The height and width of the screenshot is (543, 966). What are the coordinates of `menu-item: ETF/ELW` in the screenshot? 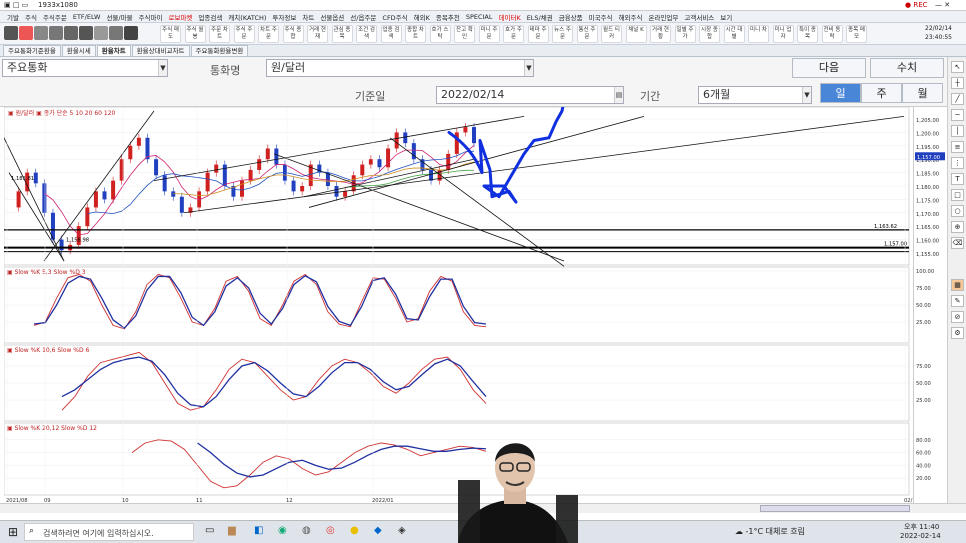 It's located at (87, 17).